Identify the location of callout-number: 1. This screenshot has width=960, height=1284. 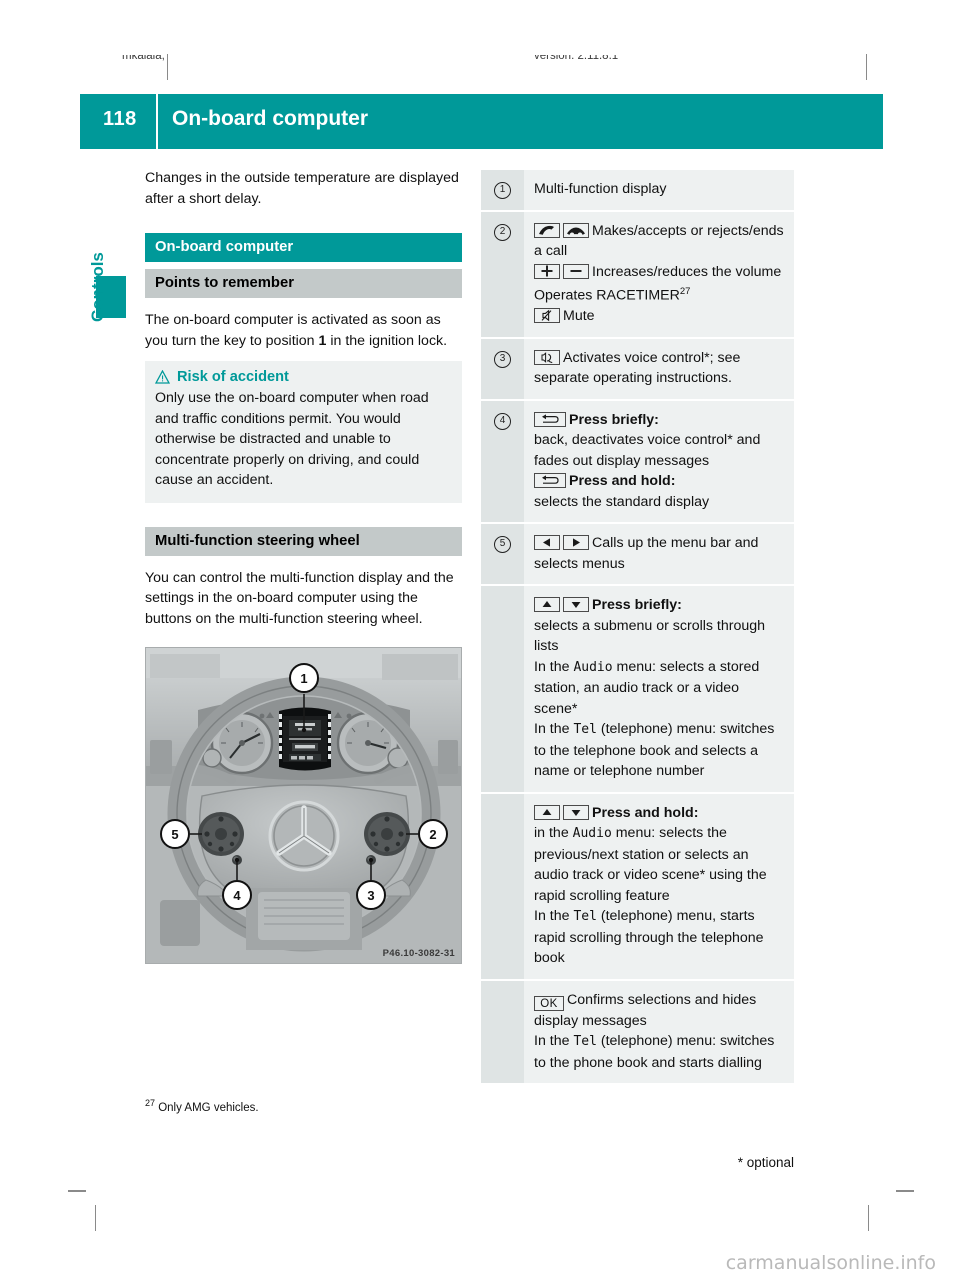
(502, 190).